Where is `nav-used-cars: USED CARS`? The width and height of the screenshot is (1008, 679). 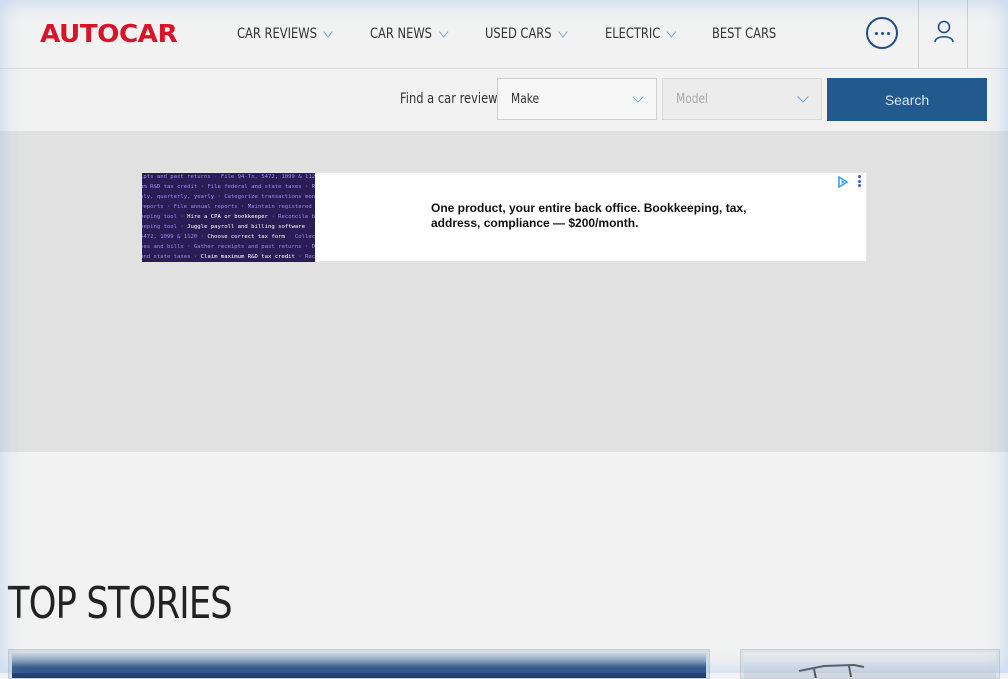 nav-used-cars: USED CARS is located at coordinates (526, 33).